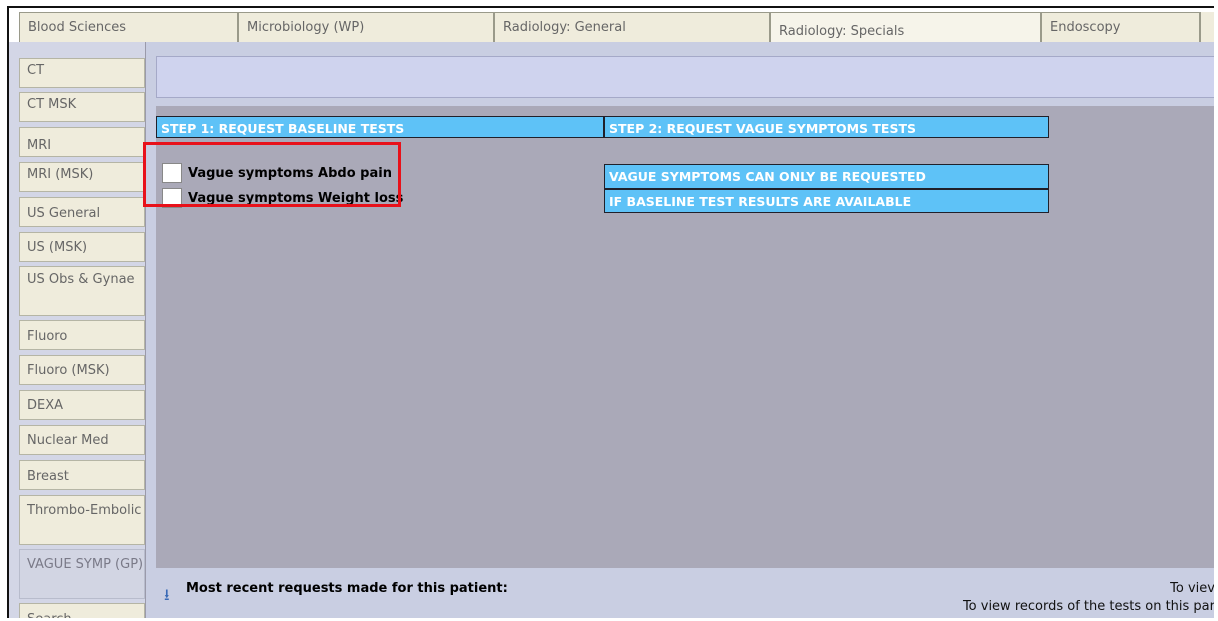 Image resolution: width=1218 pixels, height=621 pixels. What do you see at coordinates (82, 247) in the screenshot?
I see `sidebar-item-us-msk: US (MSK)` at bounding box center [82, 247].